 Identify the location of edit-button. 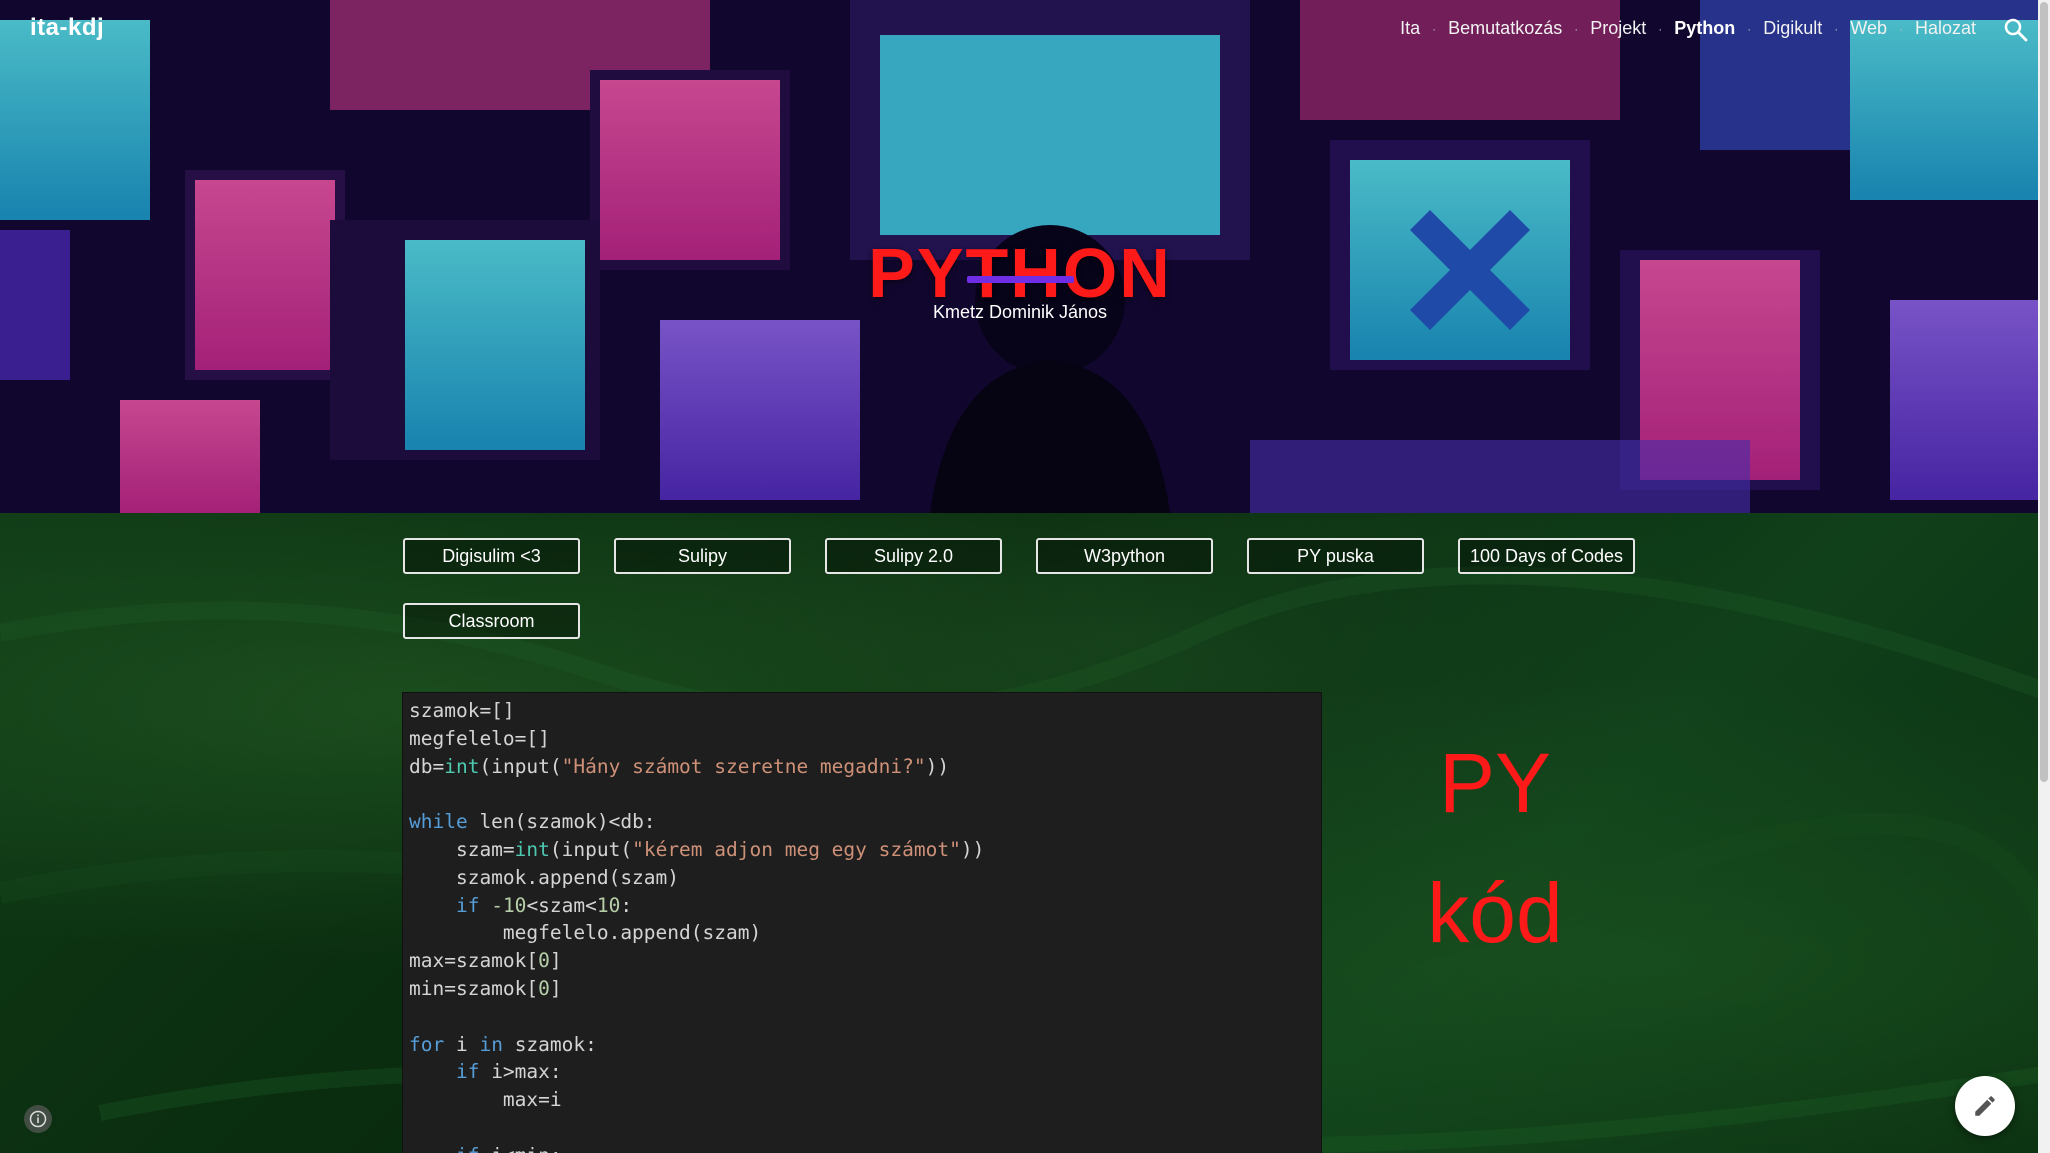
(1985, 1106).